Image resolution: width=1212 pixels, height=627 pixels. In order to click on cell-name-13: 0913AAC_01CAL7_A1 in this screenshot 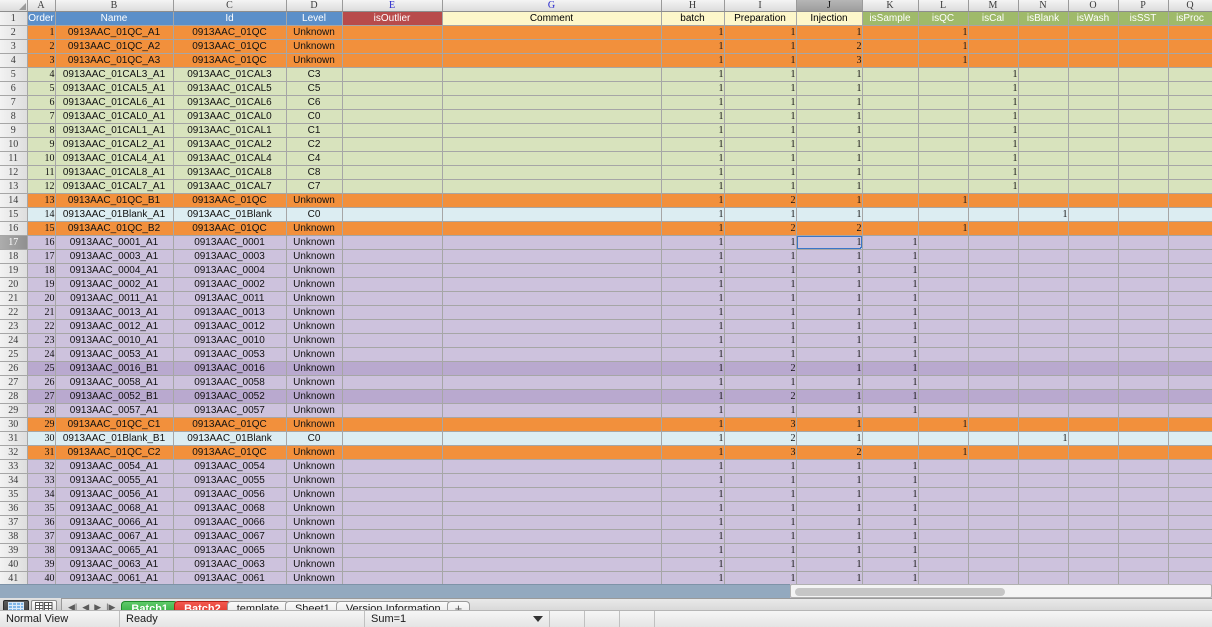, I will do `click(114, 186)`.